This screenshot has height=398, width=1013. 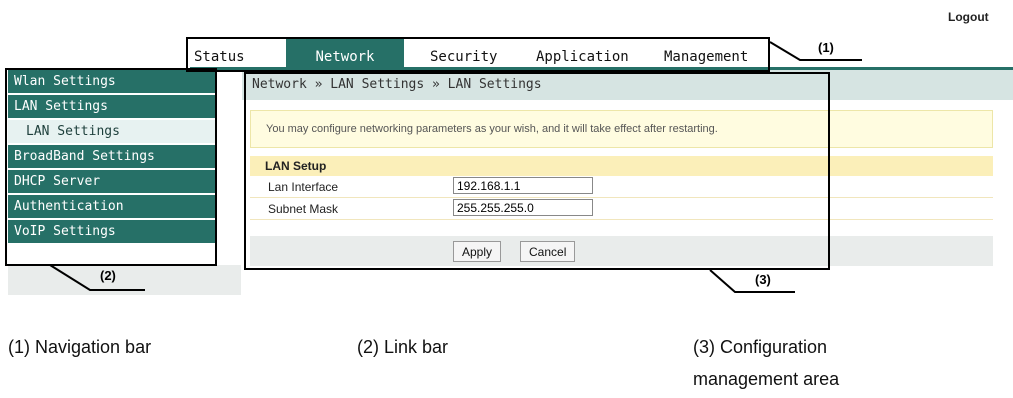 I want to click on link-callout-label: (2), so click(x=108, y=275).